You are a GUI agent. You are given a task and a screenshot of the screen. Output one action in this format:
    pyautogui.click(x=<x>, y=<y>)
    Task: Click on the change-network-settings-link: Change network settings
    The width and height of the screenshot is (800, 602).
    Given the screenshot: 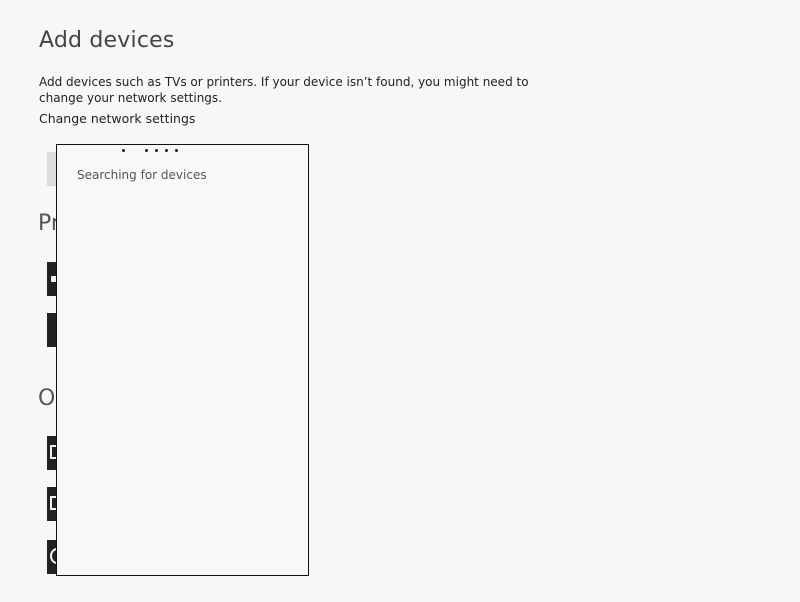 What is the action you would take?
    pyautogui.click(x=117, y=118)
    